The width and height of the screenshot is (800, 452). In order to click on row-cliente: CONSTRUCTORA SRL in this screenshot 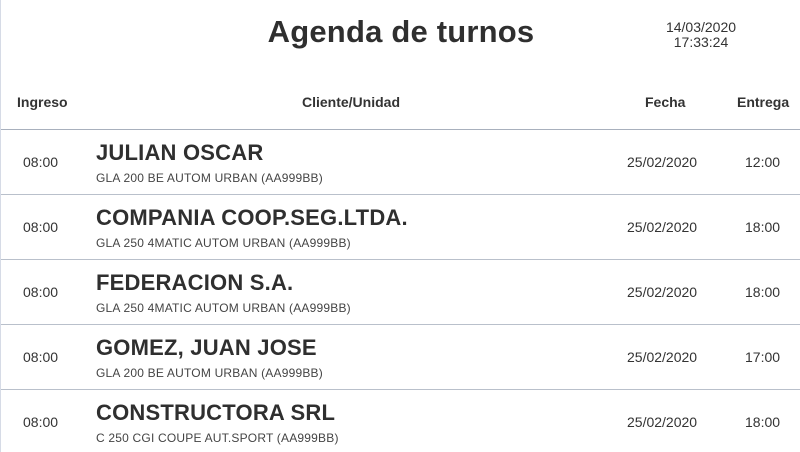, I will do `click(216, 412)`.